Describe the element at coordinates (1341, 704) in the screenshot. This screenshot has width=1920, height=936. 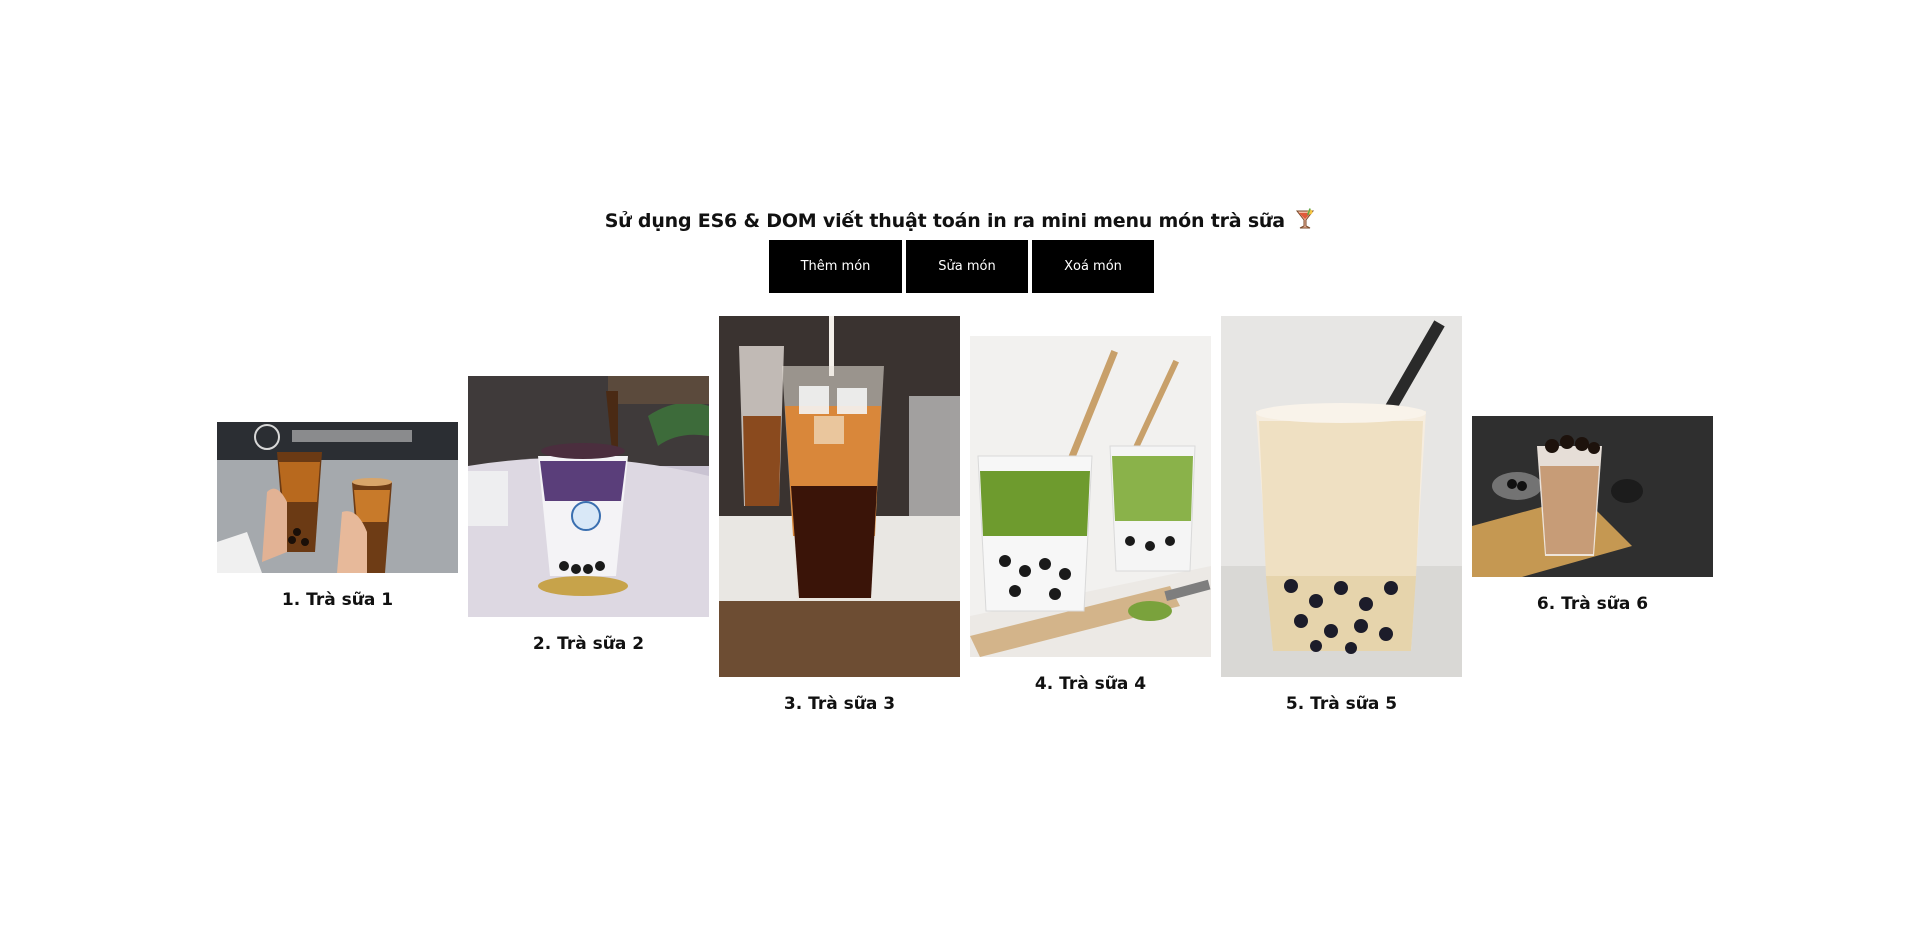
I see `menu-item-label: 5. Trà sữa 5` at that location.